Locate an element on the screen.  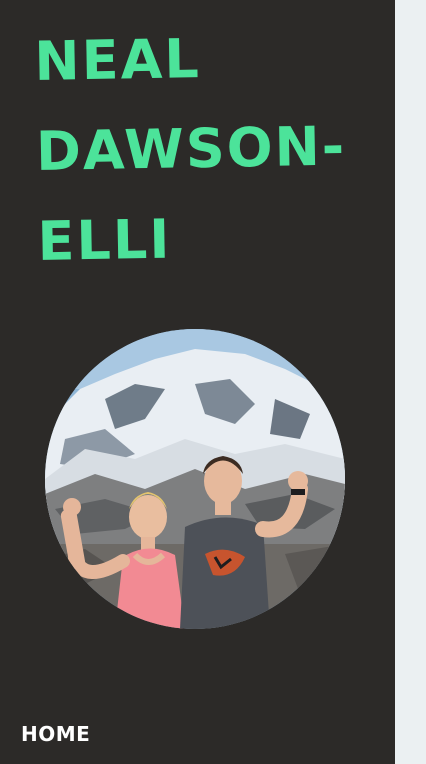
nav-item-home: HOME is located at coordinates (55, 734).